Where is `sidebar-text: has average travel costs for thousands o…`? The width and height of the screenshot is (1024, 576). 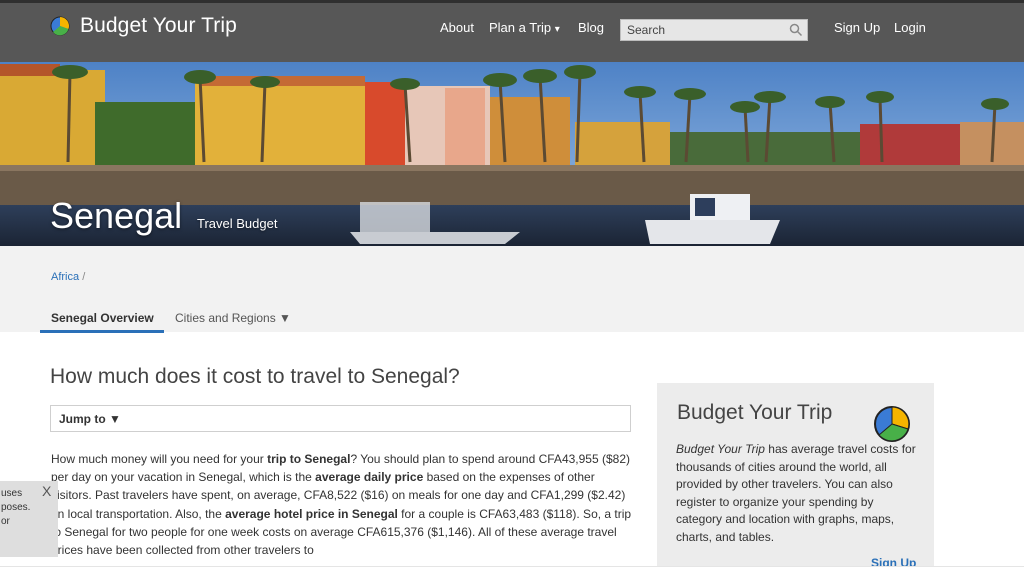
sidebar-text: has average travel costs for thousands o… is located at coordinates (796, 493).